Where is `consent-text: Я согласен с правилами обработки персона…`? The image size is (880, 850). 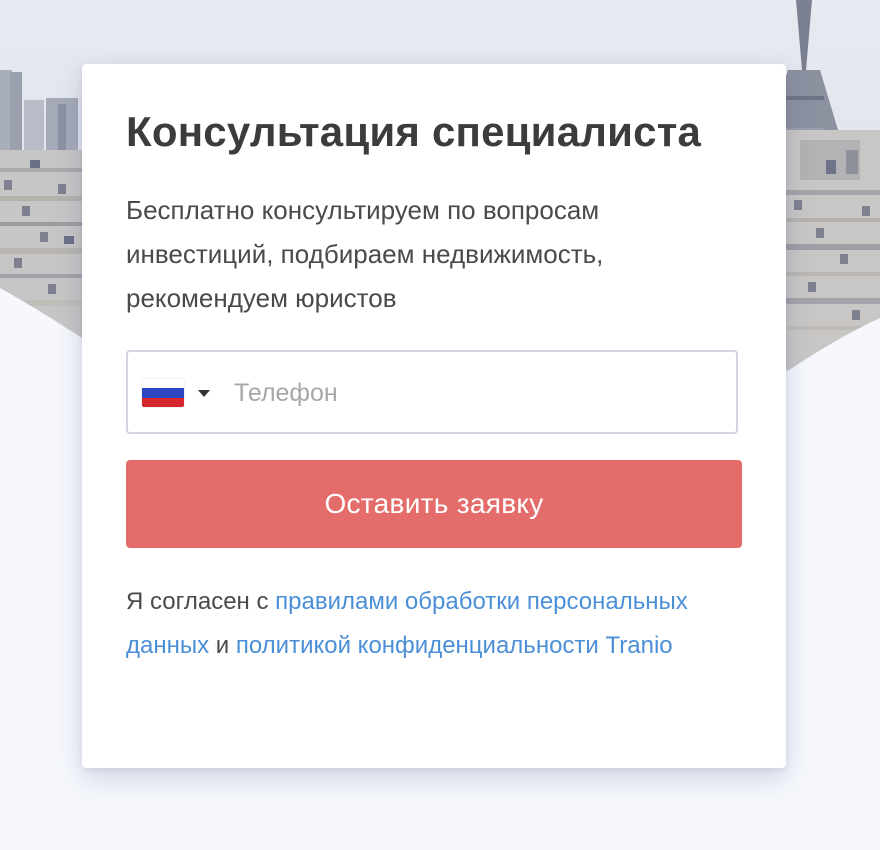 consent-text: Я согласен с правилами обработки персона… is located at coordinates (446, 624).